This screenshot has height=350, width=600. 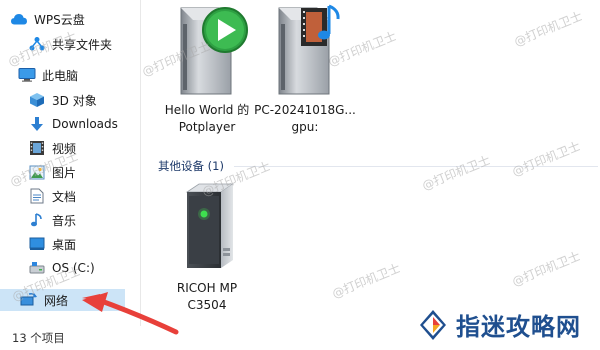 I want to click on tile-label-line2: gpu:, so click(x=305, y=127).